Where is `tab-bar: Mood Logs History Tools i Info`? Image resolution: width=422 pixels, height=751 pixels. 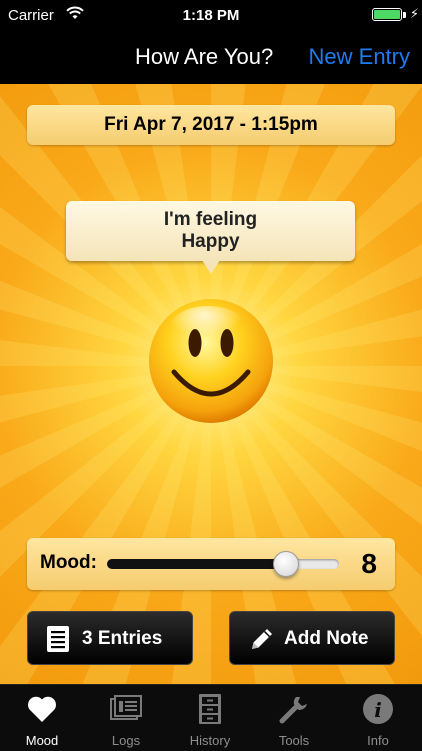 tab-bar: Mood Logs History Tools i Info is located at coordinates (211, 717).